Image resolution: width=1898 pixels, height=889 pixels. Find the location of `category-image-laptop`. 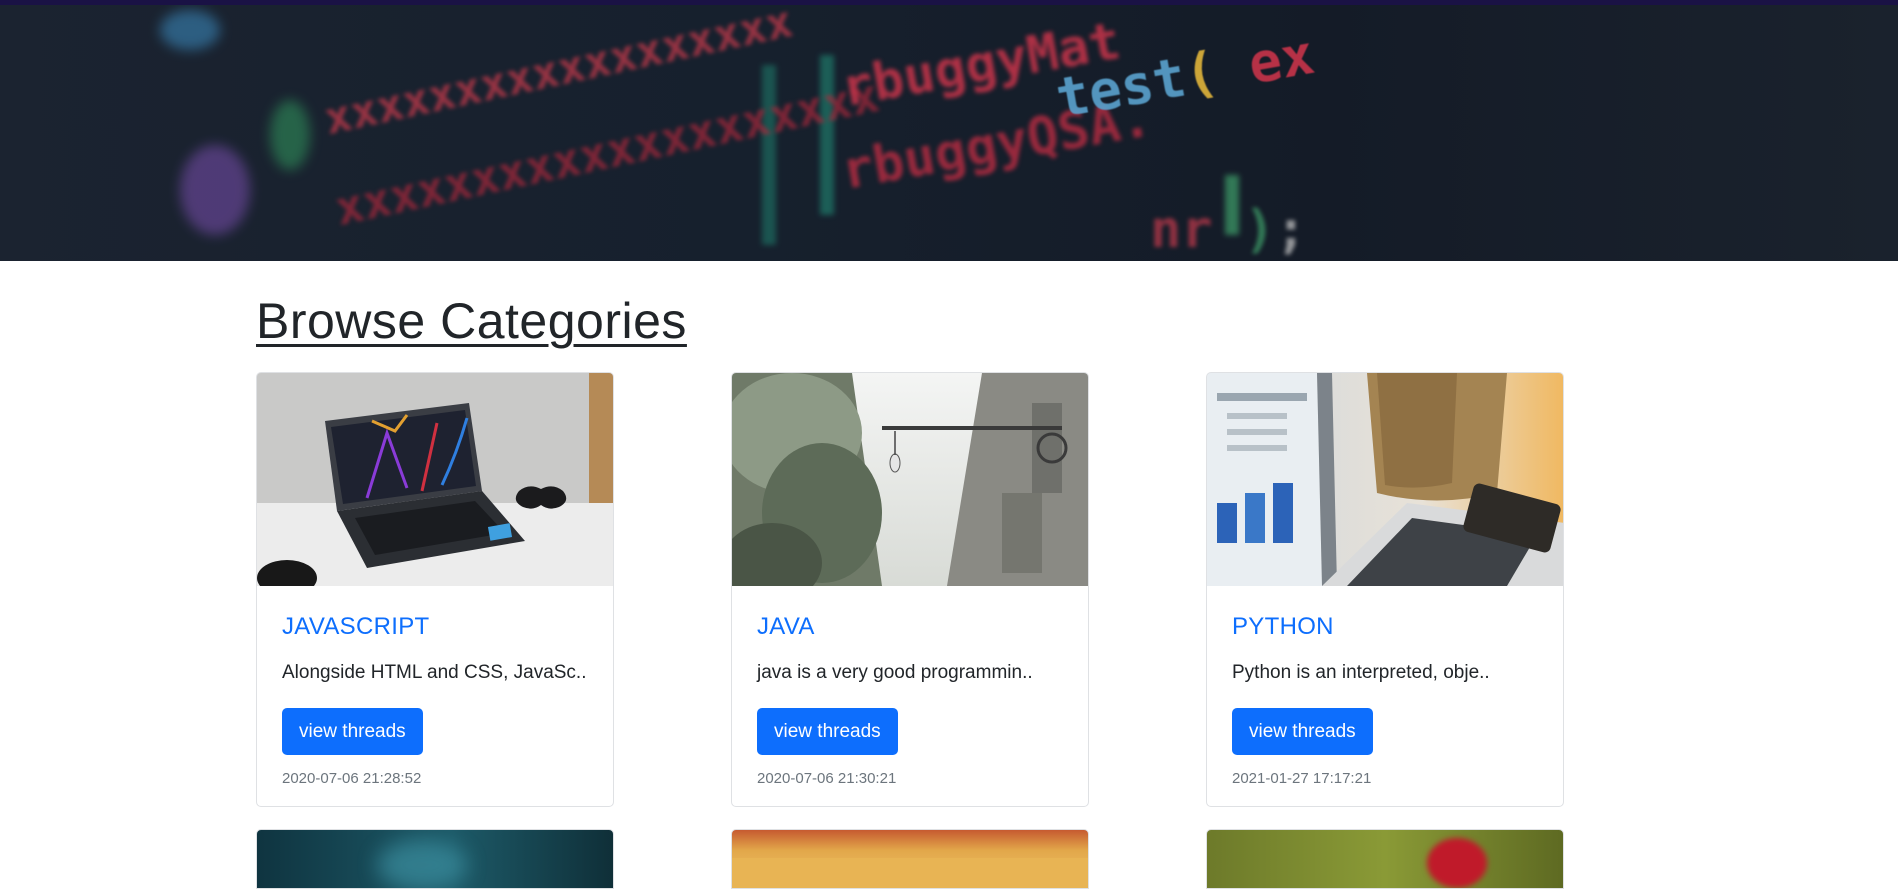

category-image-laptop is located at coordinates (435, 479).